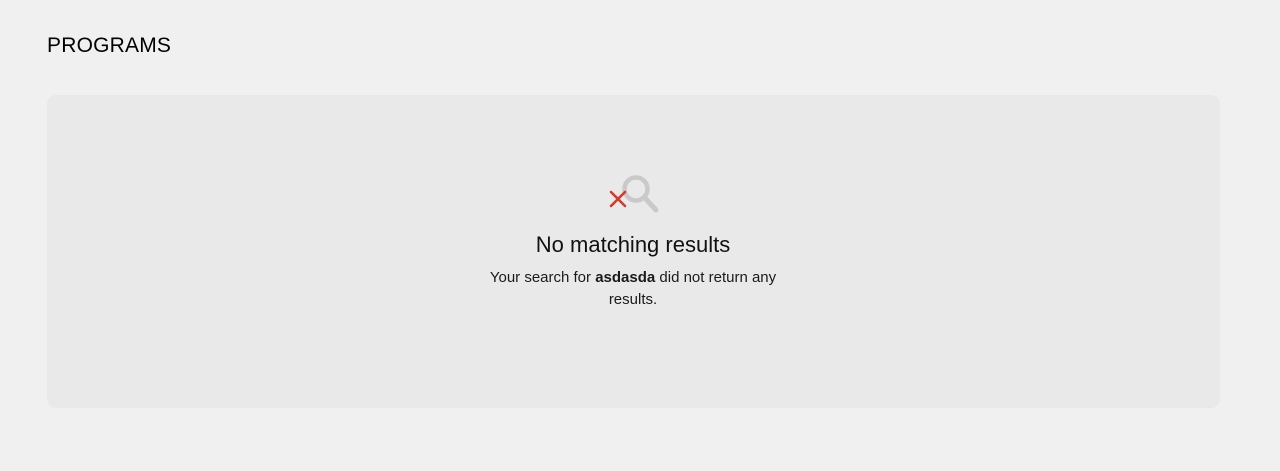 The image size is (1280, 471). I want to click on empty-state-title: No matching results, so click(633, 244).